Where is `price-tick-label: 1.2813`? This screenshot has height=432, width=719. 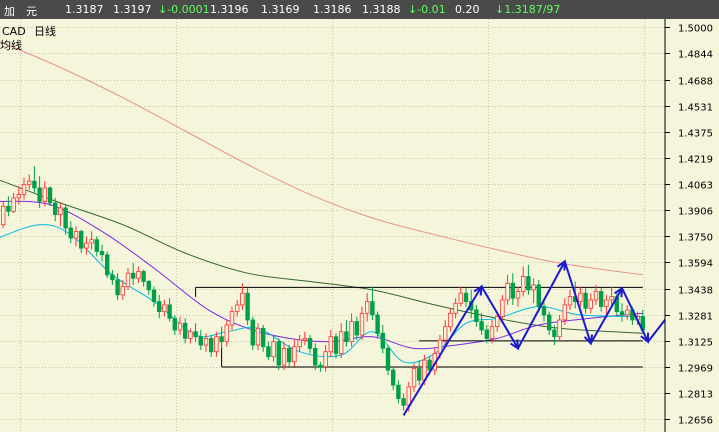 price-tick-label: 1.2813 is located at coordinates (695, 395).